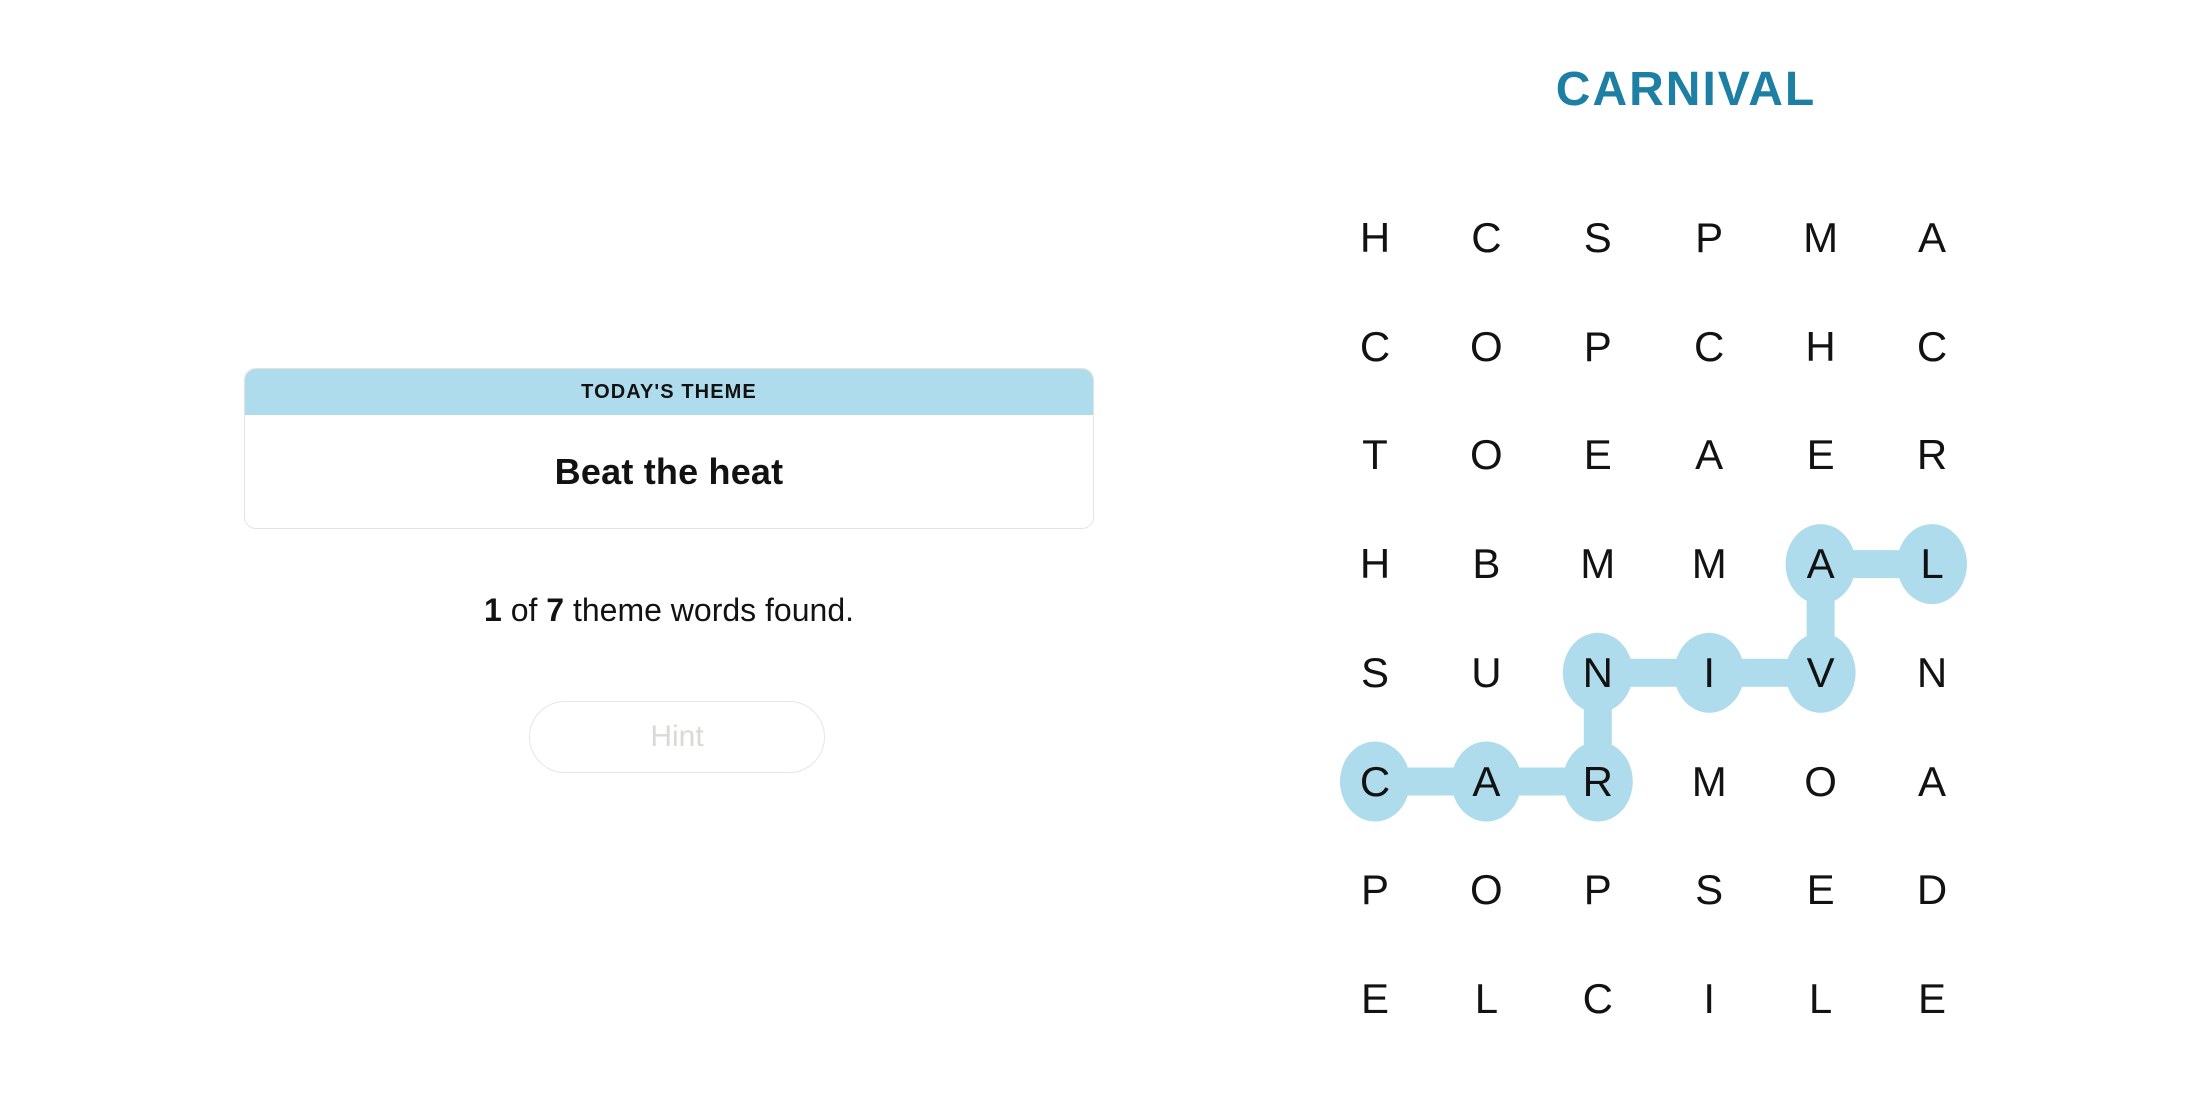 The width and height of the screenshot is (2200, 1100). Describe the element at coordinates (1375, 455) in the screenshot. I see `grid-letter-cell: T` at that location.